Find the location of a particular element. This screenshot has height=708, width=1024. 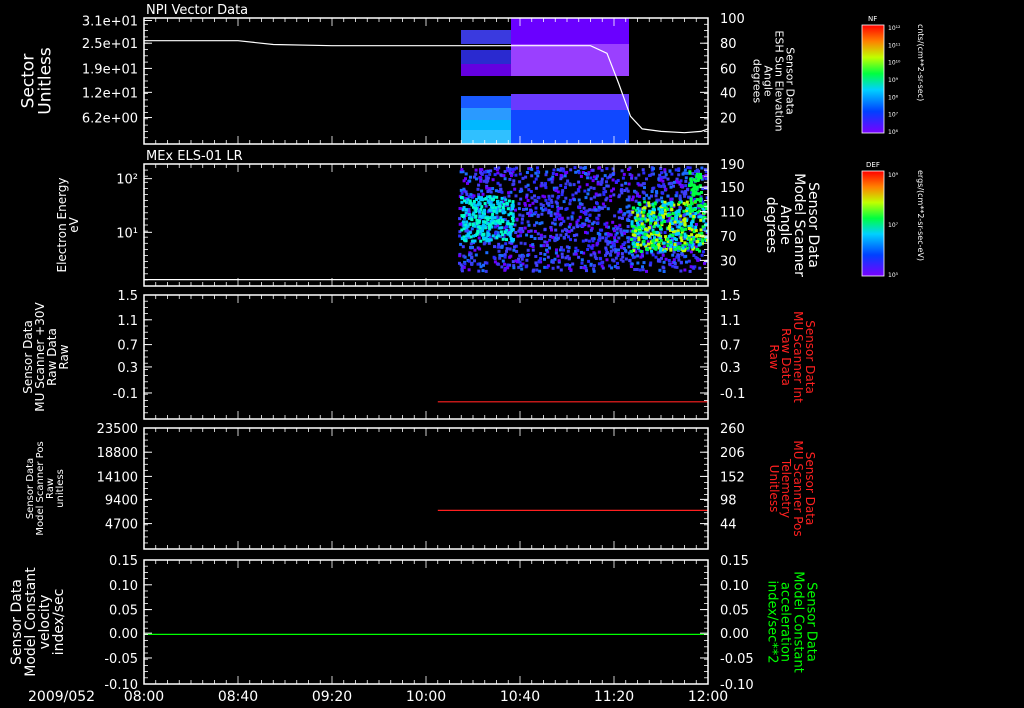

colorbar-def-title: DEF is located at coordinates (873, 165).